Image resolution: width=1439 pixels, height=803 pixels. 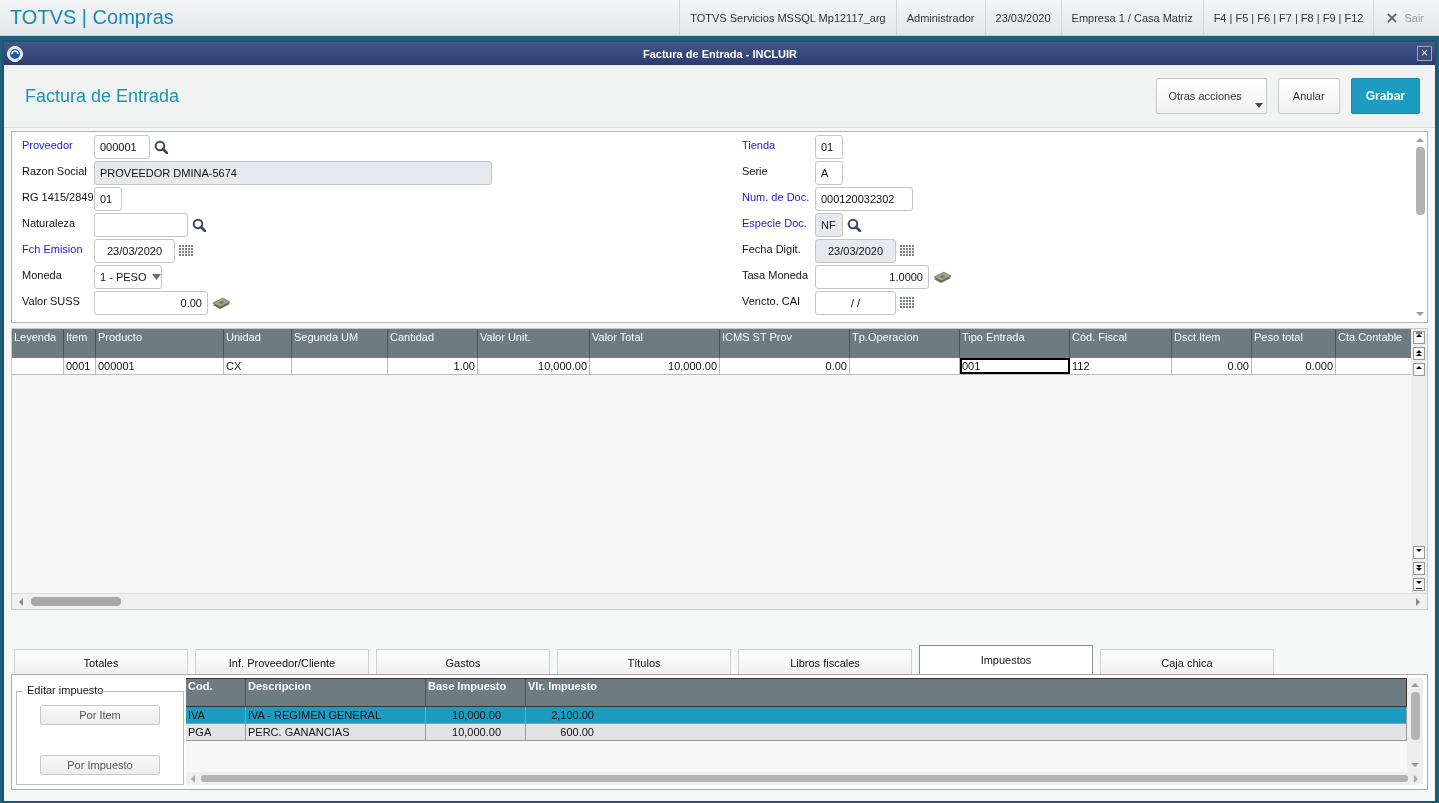 I want to click on number-field: 0.00, so click(x=151, y=303).